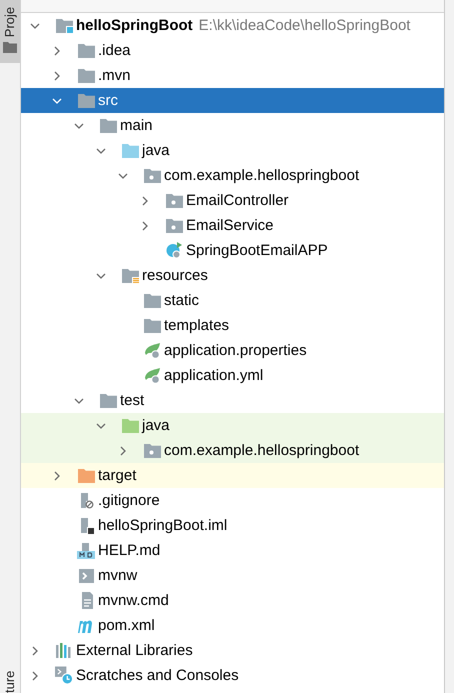 This screenshot has width=454, height=693. What do you see at coordinates (232, 125) in the screenshot?
I see `tree-item: main` at bounding box center [232, 125].